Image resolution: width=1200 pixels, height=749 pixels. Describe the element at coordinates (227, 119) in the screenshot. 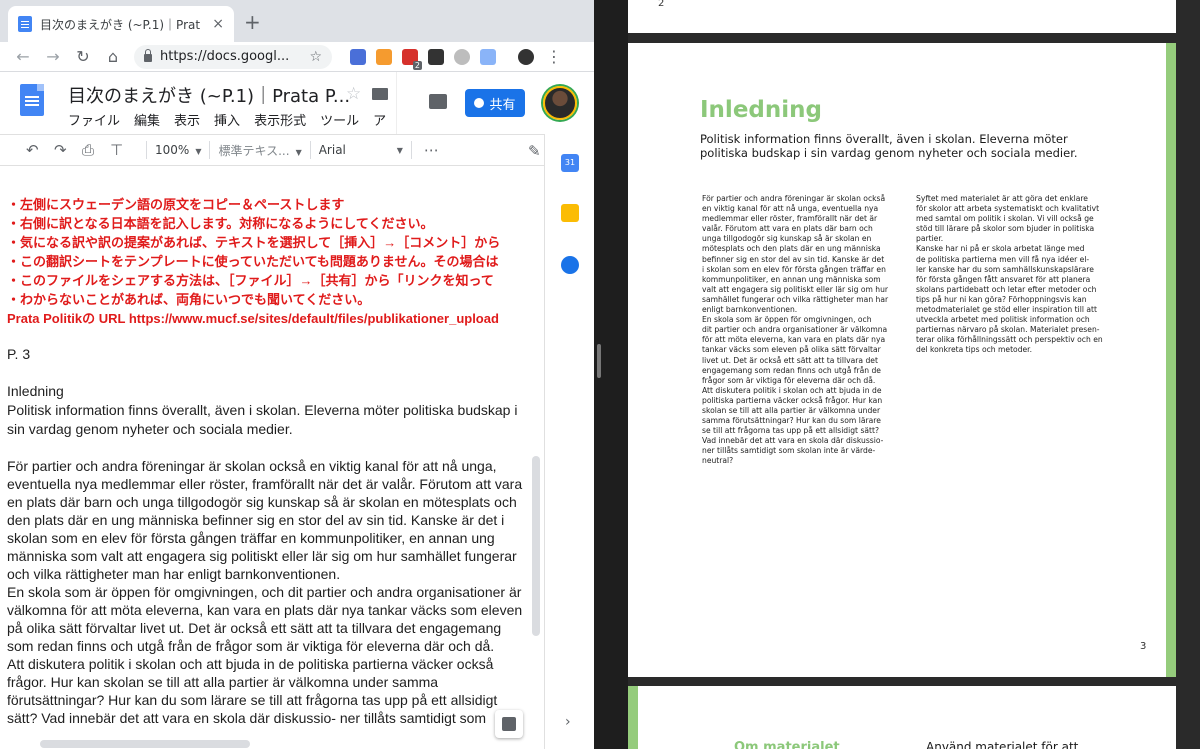

I see `menu-insert: 挿入` at that location.